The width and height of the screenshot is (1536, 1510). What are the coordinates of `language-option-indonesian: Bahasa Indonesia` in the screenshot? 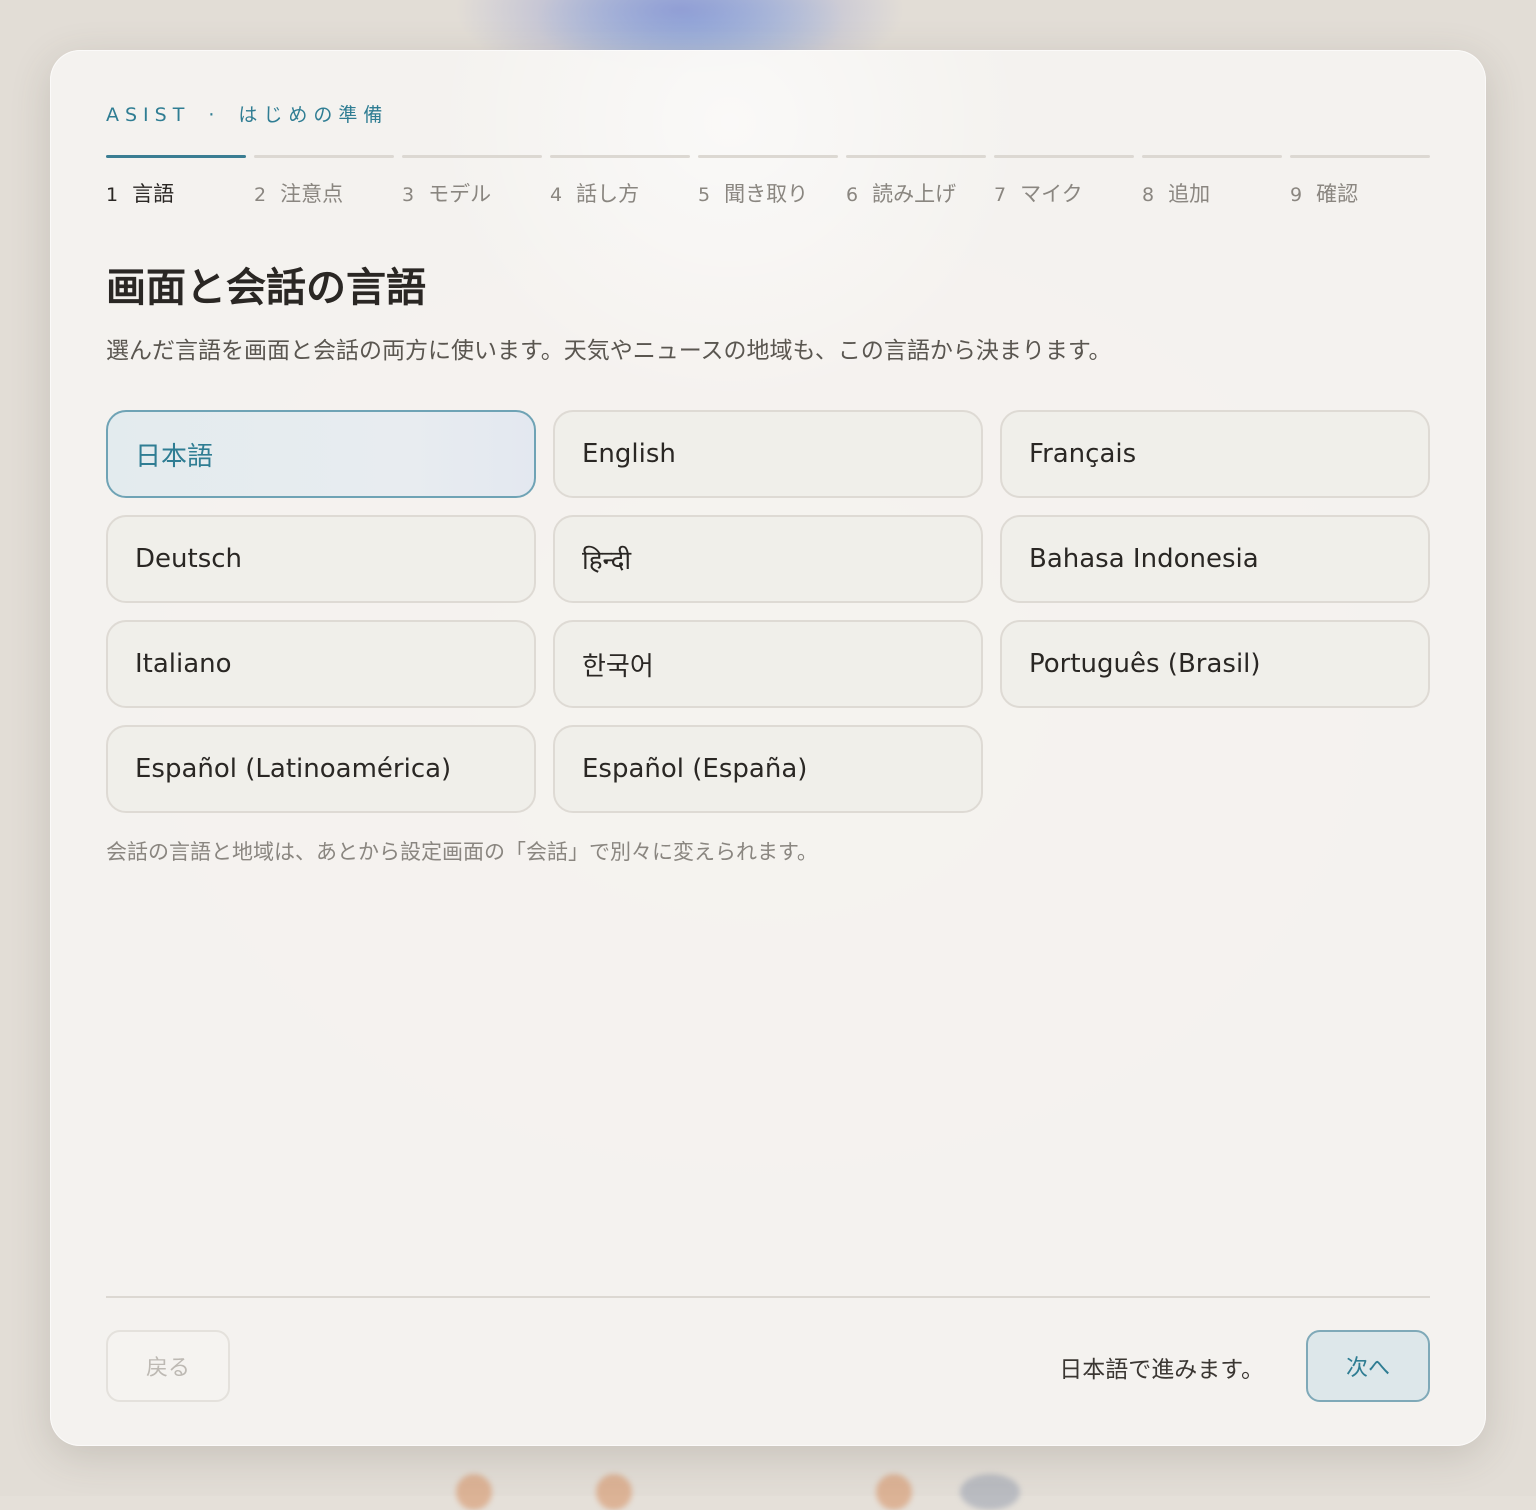 It's located at (1215, 559).